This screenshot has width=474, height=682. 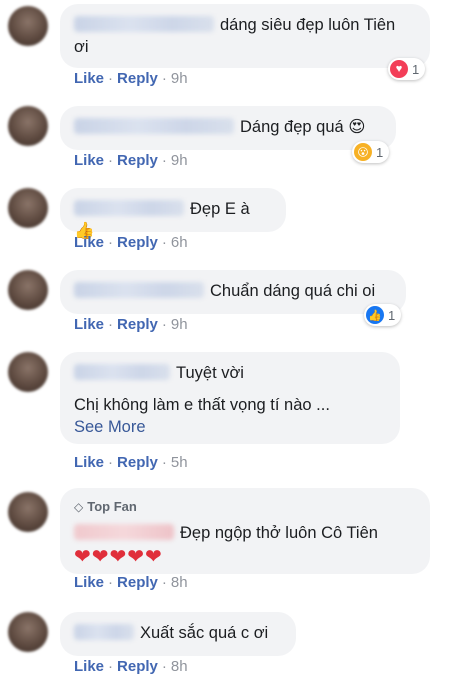 What do you see at coordinates (179, 242) in the screenshot?
I see `comment-time: 6h` at bounding box center [179, 242].